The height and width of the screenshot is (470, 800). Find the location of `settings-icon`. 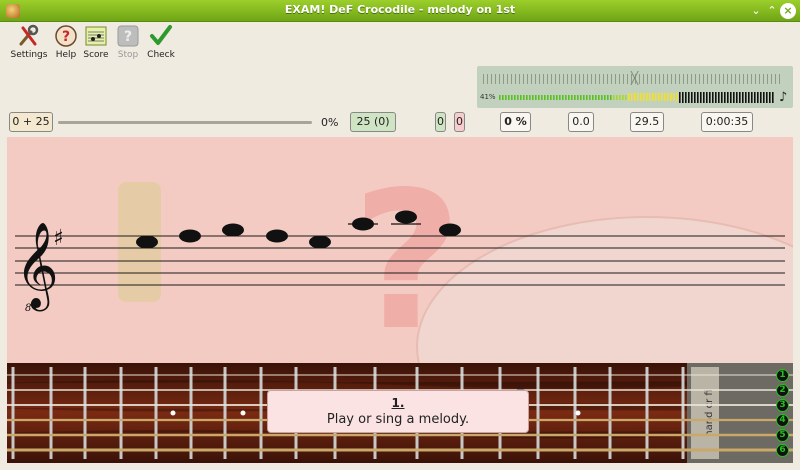

settings-icon is located at coordinates (29, 36).